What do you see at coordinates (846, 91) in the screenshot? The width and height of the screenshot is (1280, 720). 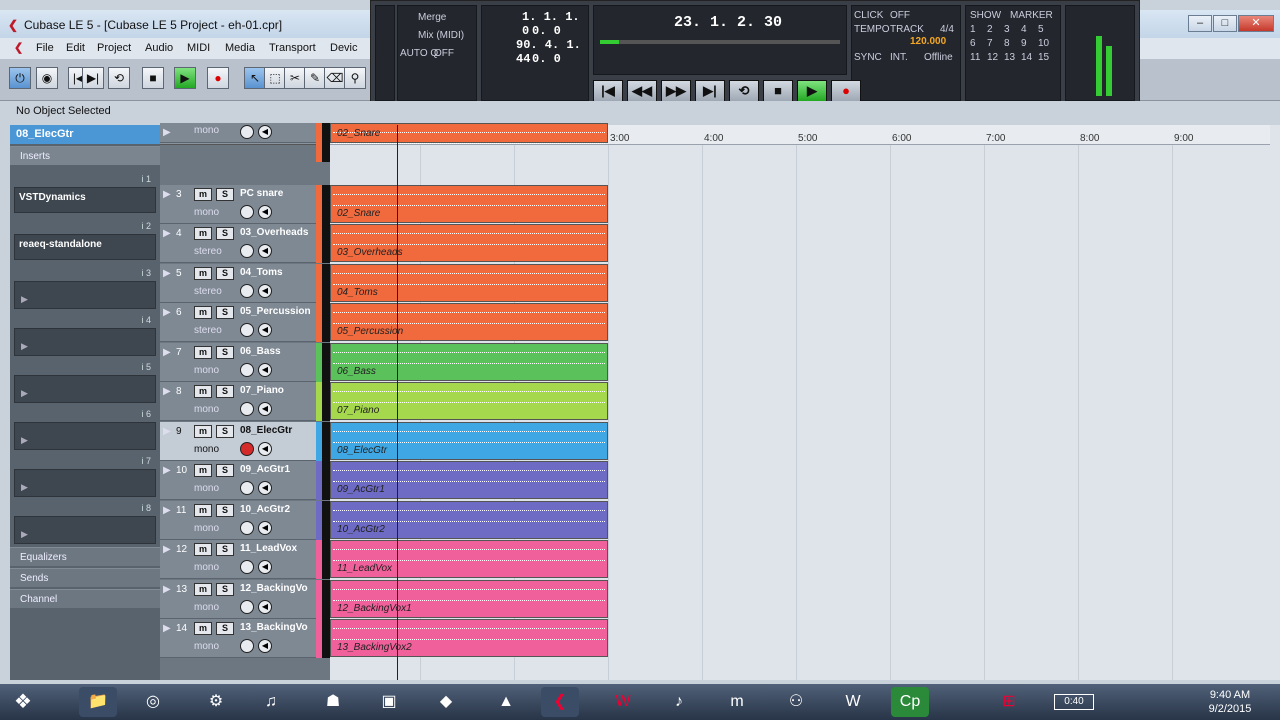 I see `transport-record-button: ●` at bounding box center [846, 91].